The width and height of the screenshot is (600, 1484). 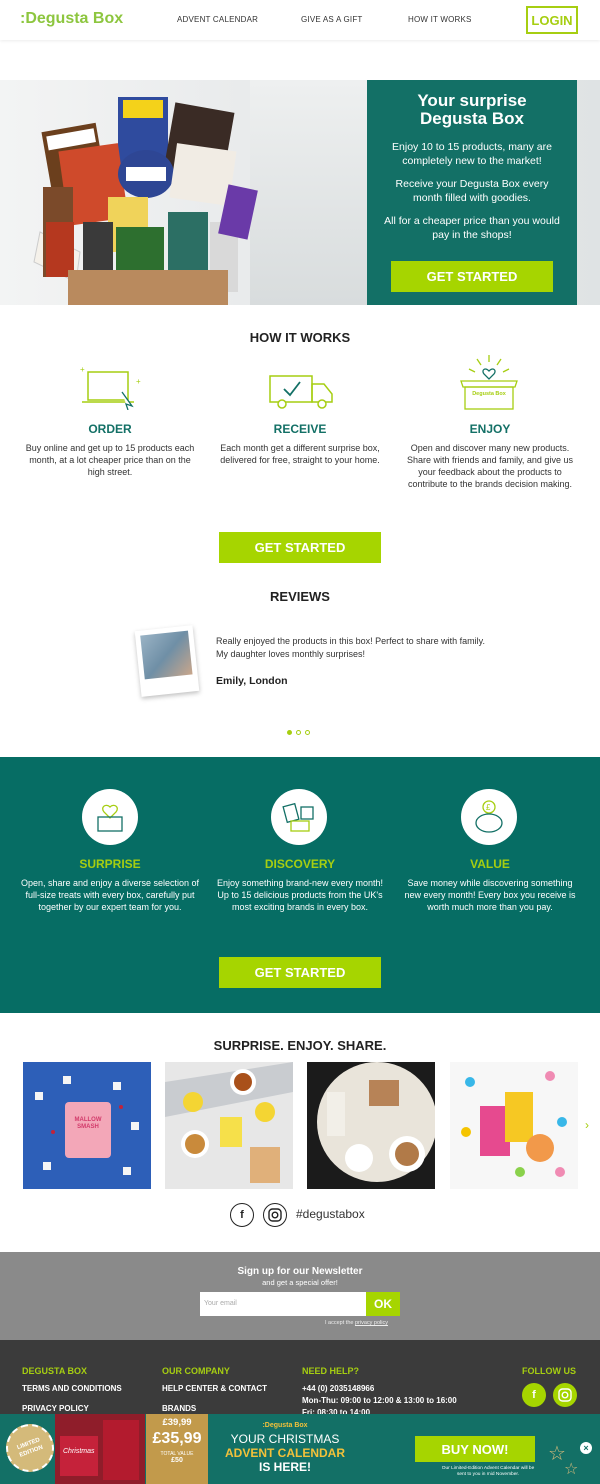 What do you see at coordinates (55, 1371) in the screenshot?
I see `footer-col1-title: DEGUSTA BOX` at bounding box center [55, 1371].